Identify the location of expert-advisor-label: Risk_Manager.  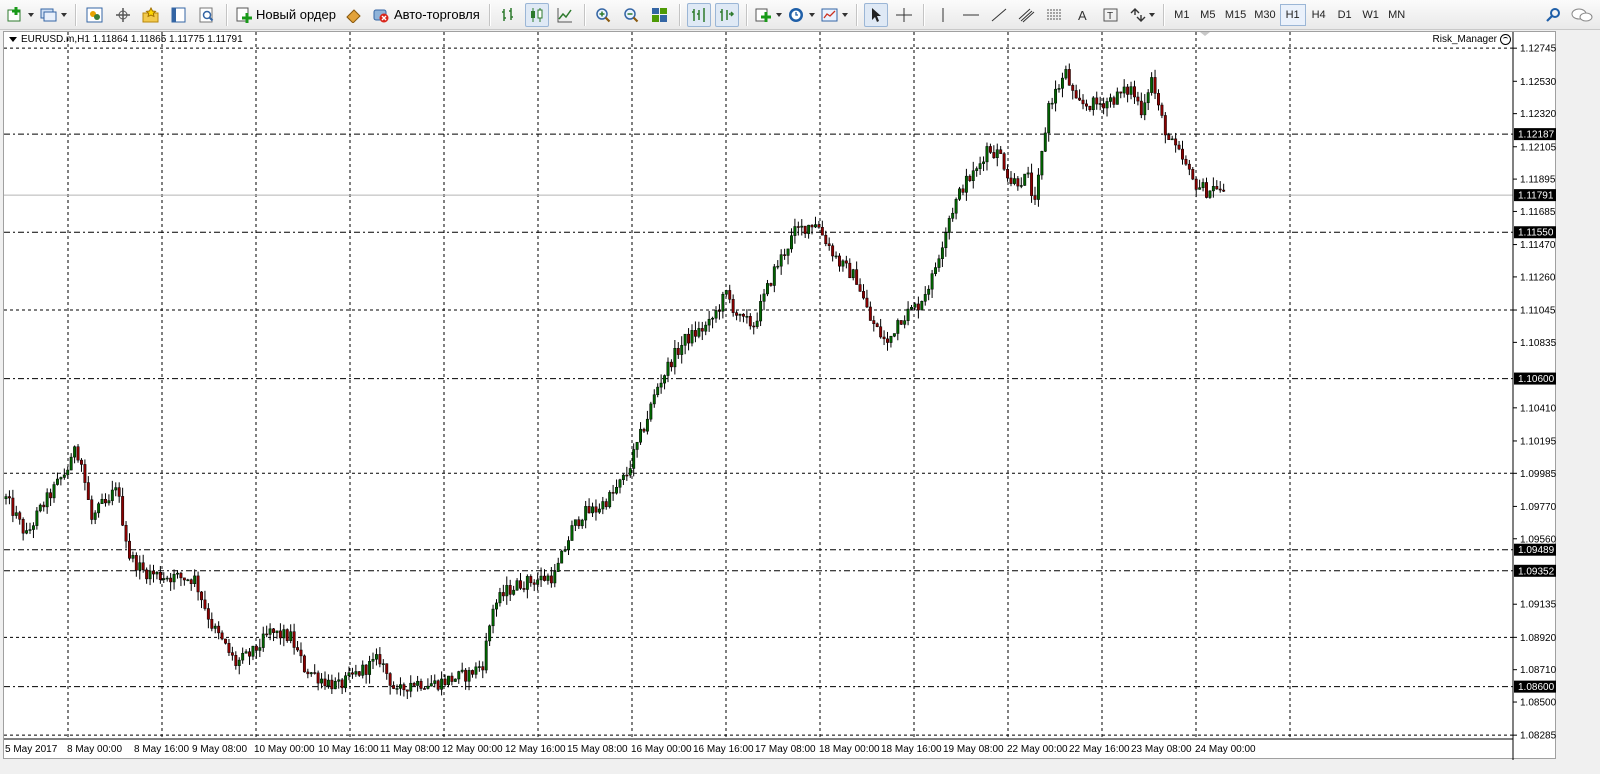
(1472, 39).